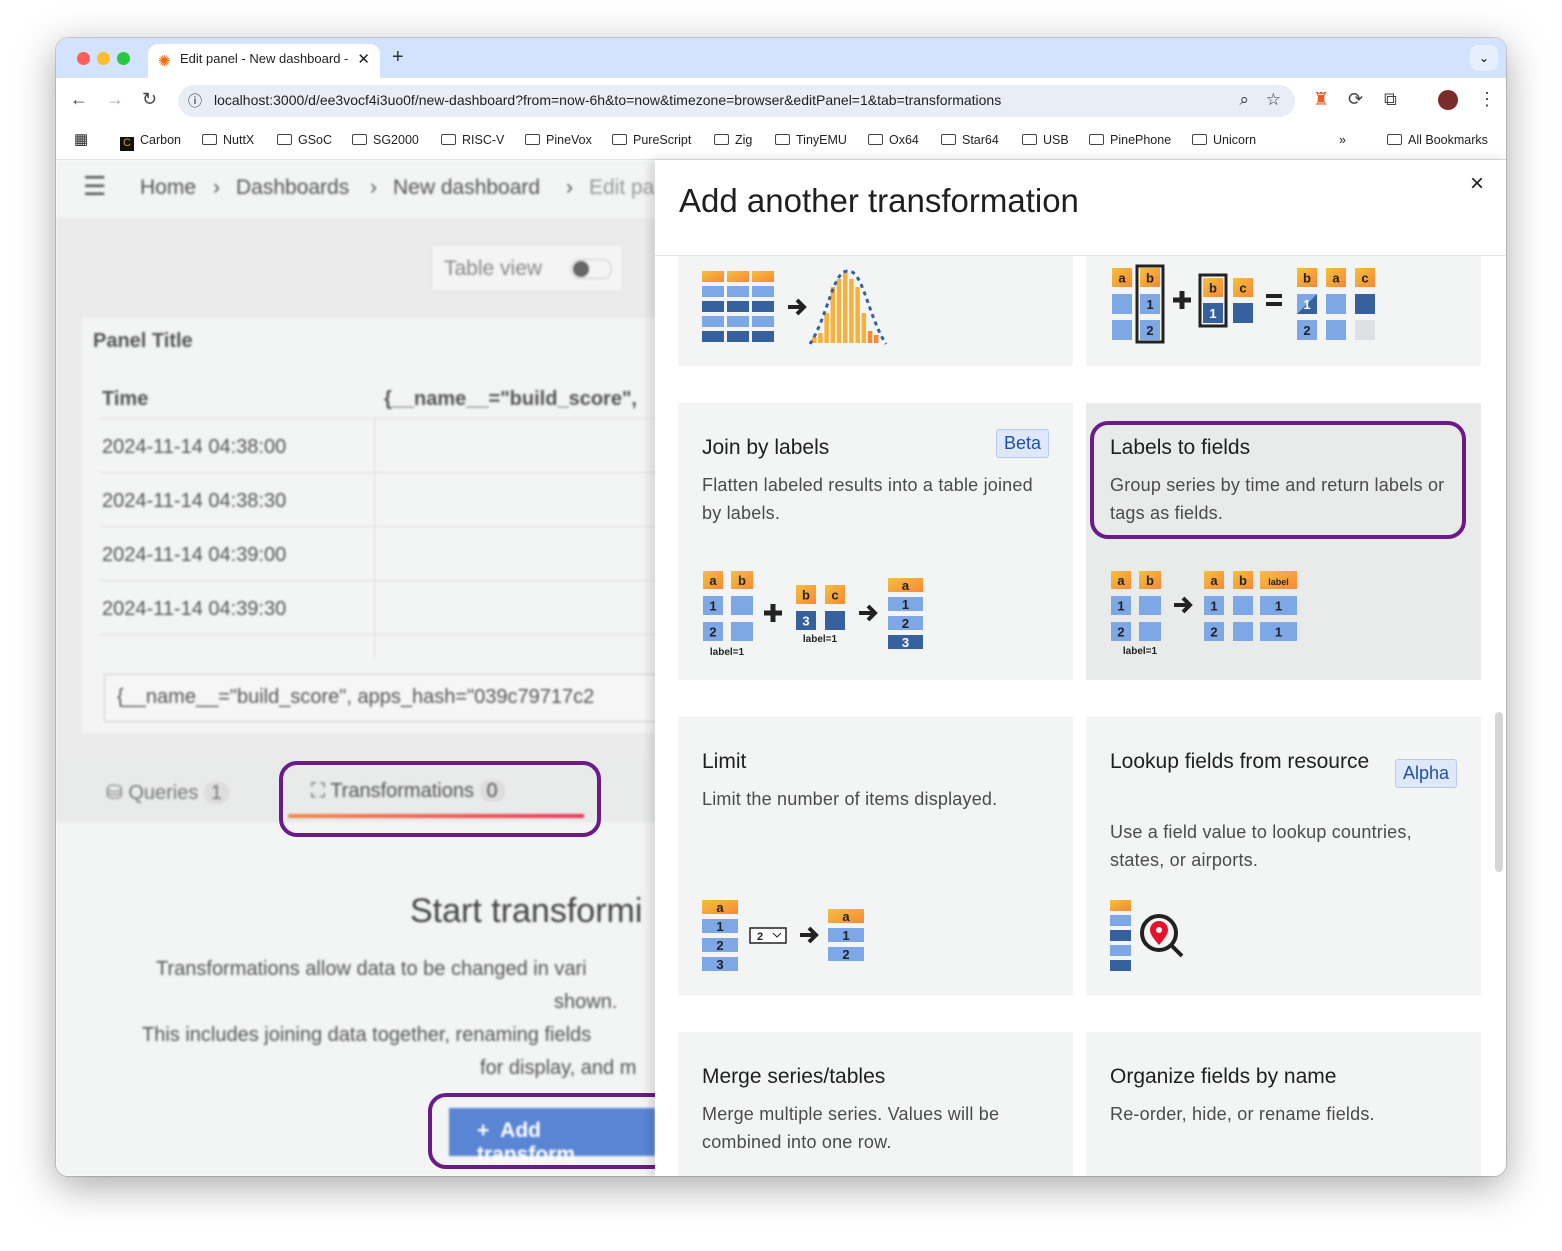  Describe the element at coordinates (79, 99) in the screenshot. I see `back-icon: ←` at that location.